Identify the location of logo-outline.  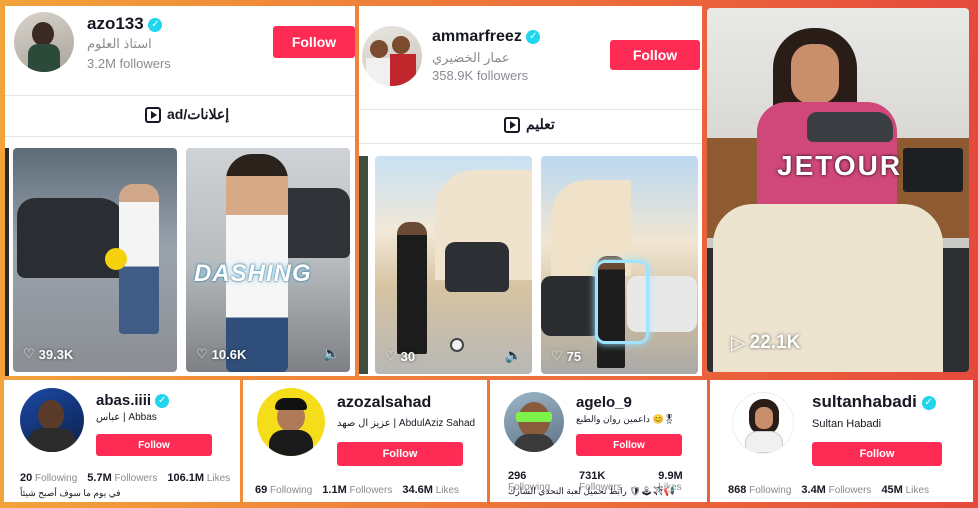
(622, 302).